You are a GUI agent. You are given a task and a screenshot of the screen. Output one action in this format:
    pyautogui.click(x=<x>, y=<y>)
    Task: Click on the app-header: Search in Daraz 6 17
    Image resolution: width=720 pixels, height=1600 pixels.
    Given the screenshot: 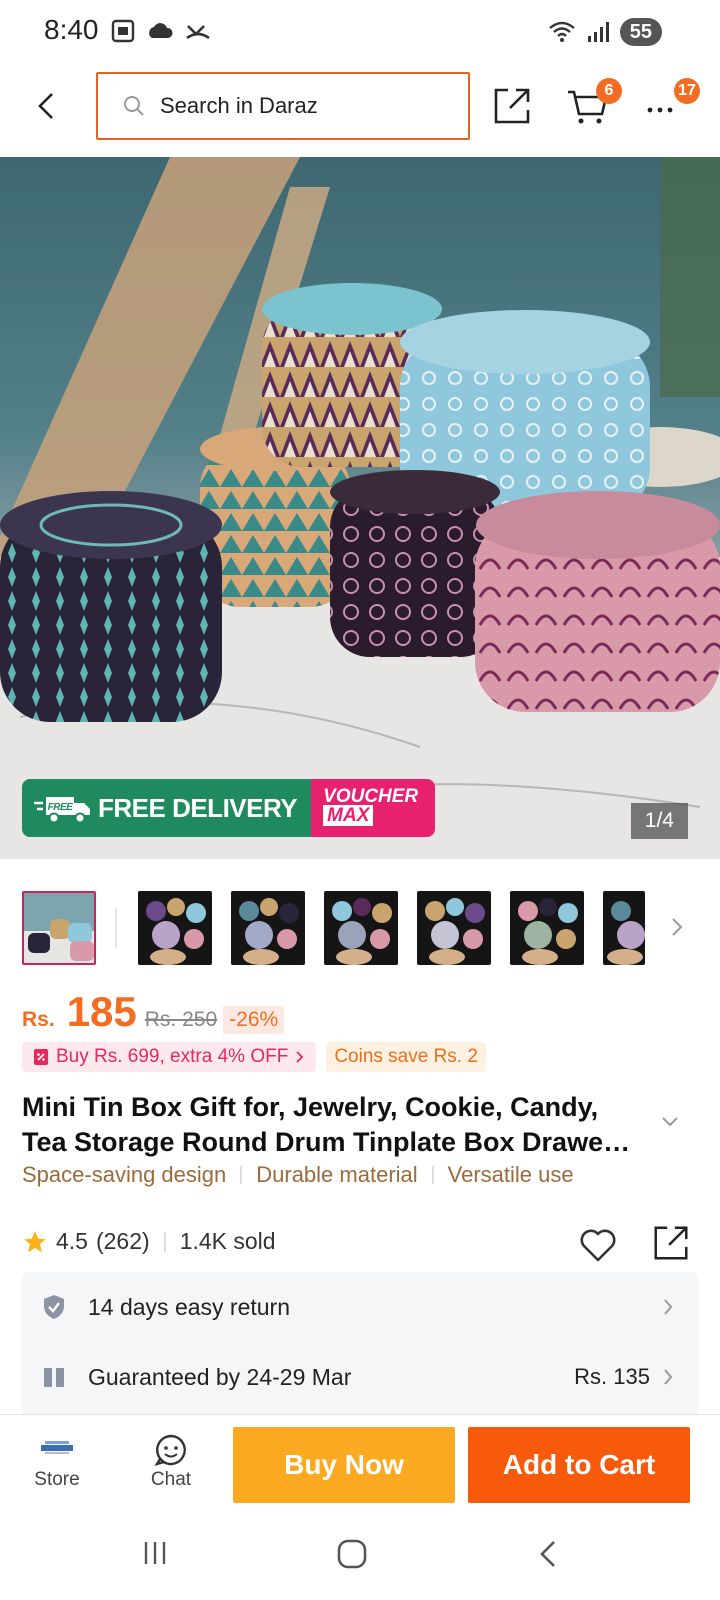 What is the action you would take?
    pyautogui.click(x=360, y=110)
    